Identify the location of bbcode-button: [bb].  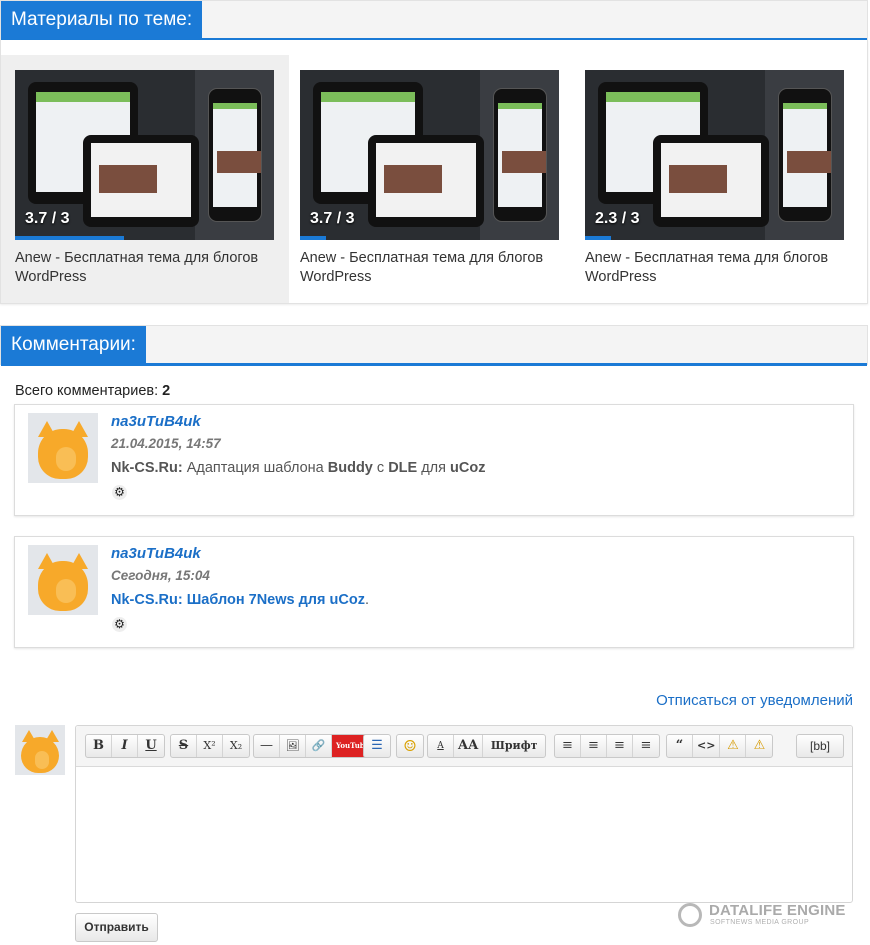
(820, 746).